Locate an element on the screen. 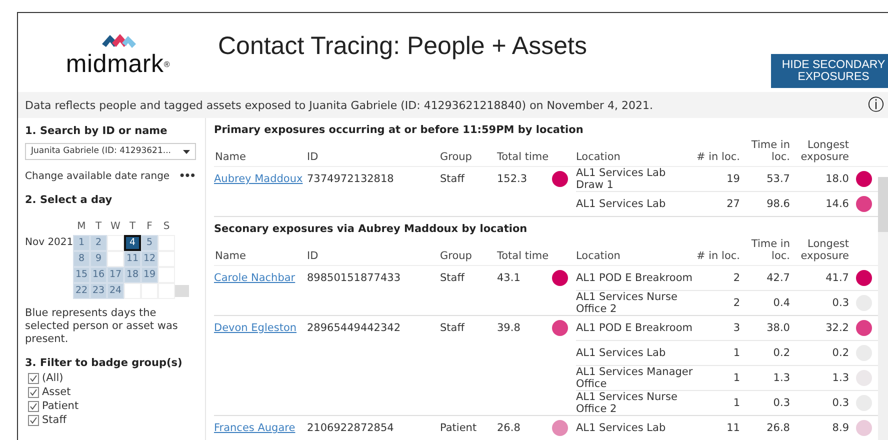  section-title: Seconary exposures via Aubrey Maddoux by location is located at coordinates (371, 229).